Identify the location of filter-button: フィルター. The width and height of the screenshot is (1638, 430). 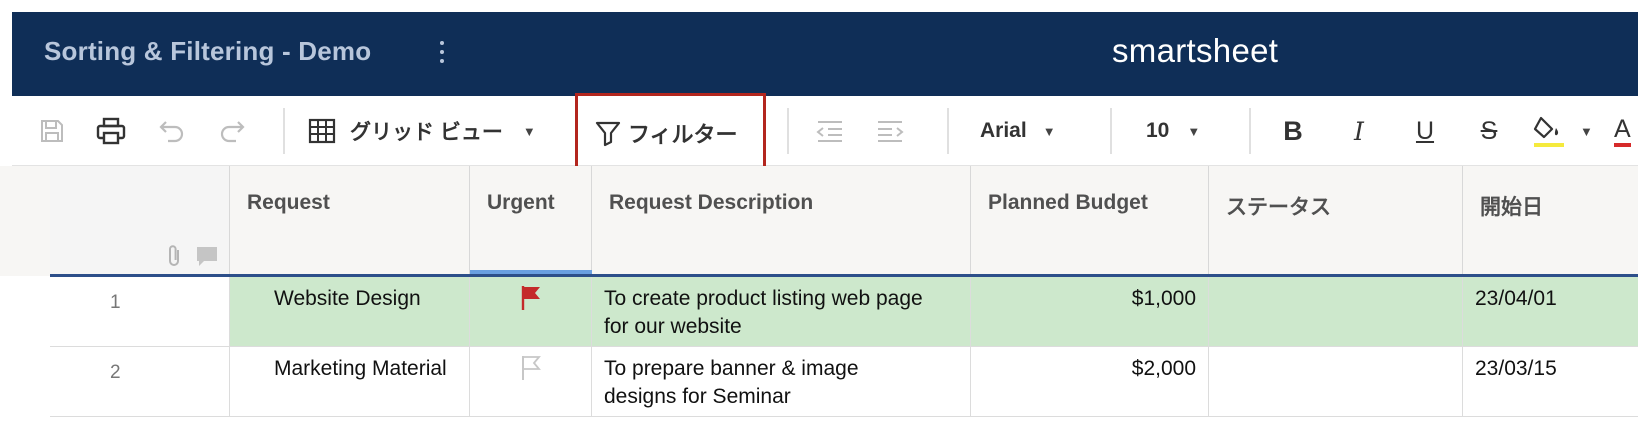
(670, 133).